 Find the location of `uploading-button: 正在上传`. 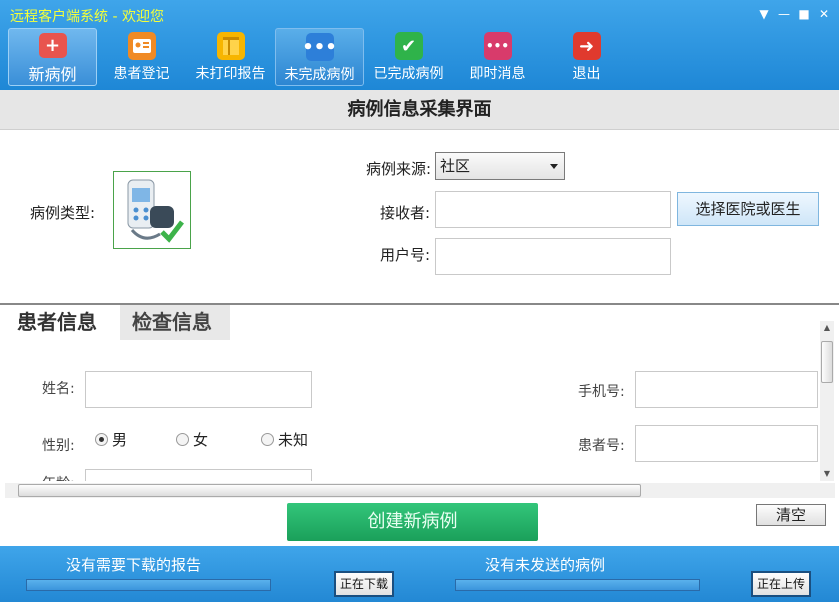

uploading-button: 正在上传 is located at coordinates (781, 584).